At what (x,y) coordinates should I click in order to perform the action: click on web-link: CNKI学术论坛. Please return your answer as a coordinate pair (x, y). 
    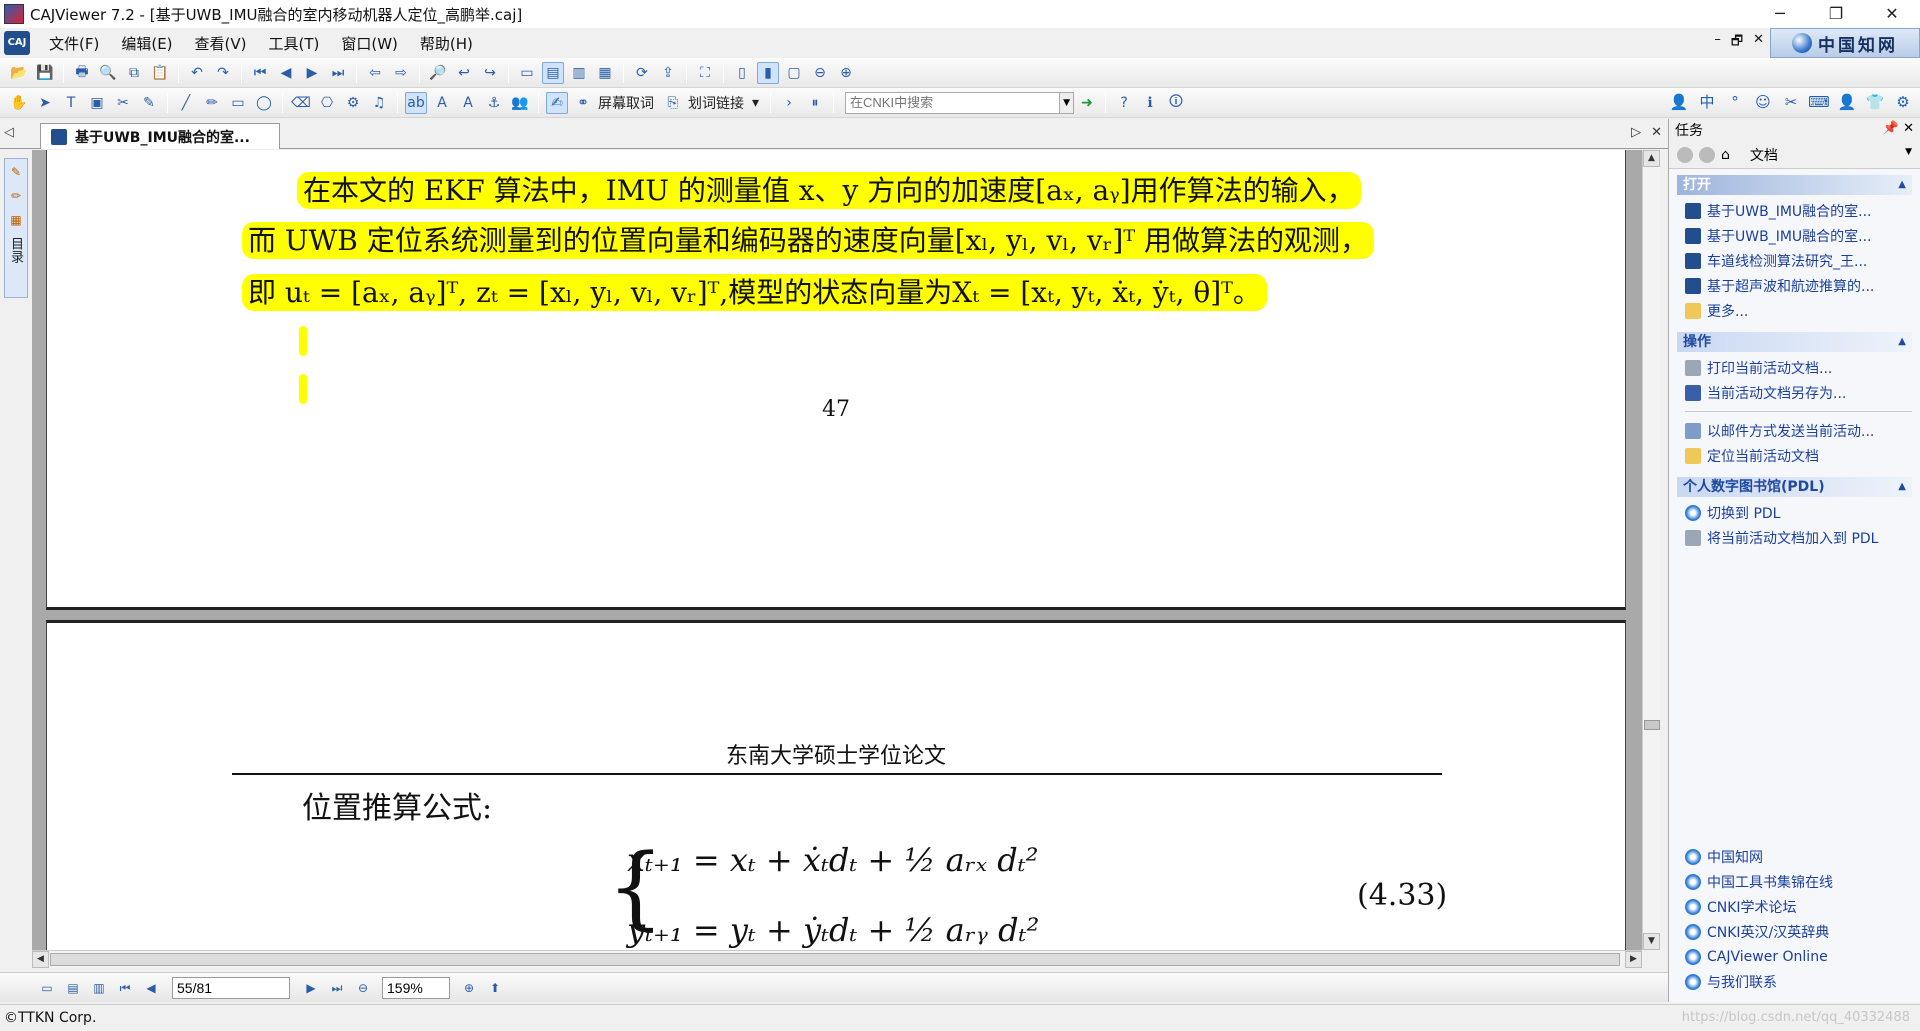
    Looking at the image, I should click on (1759, 906).